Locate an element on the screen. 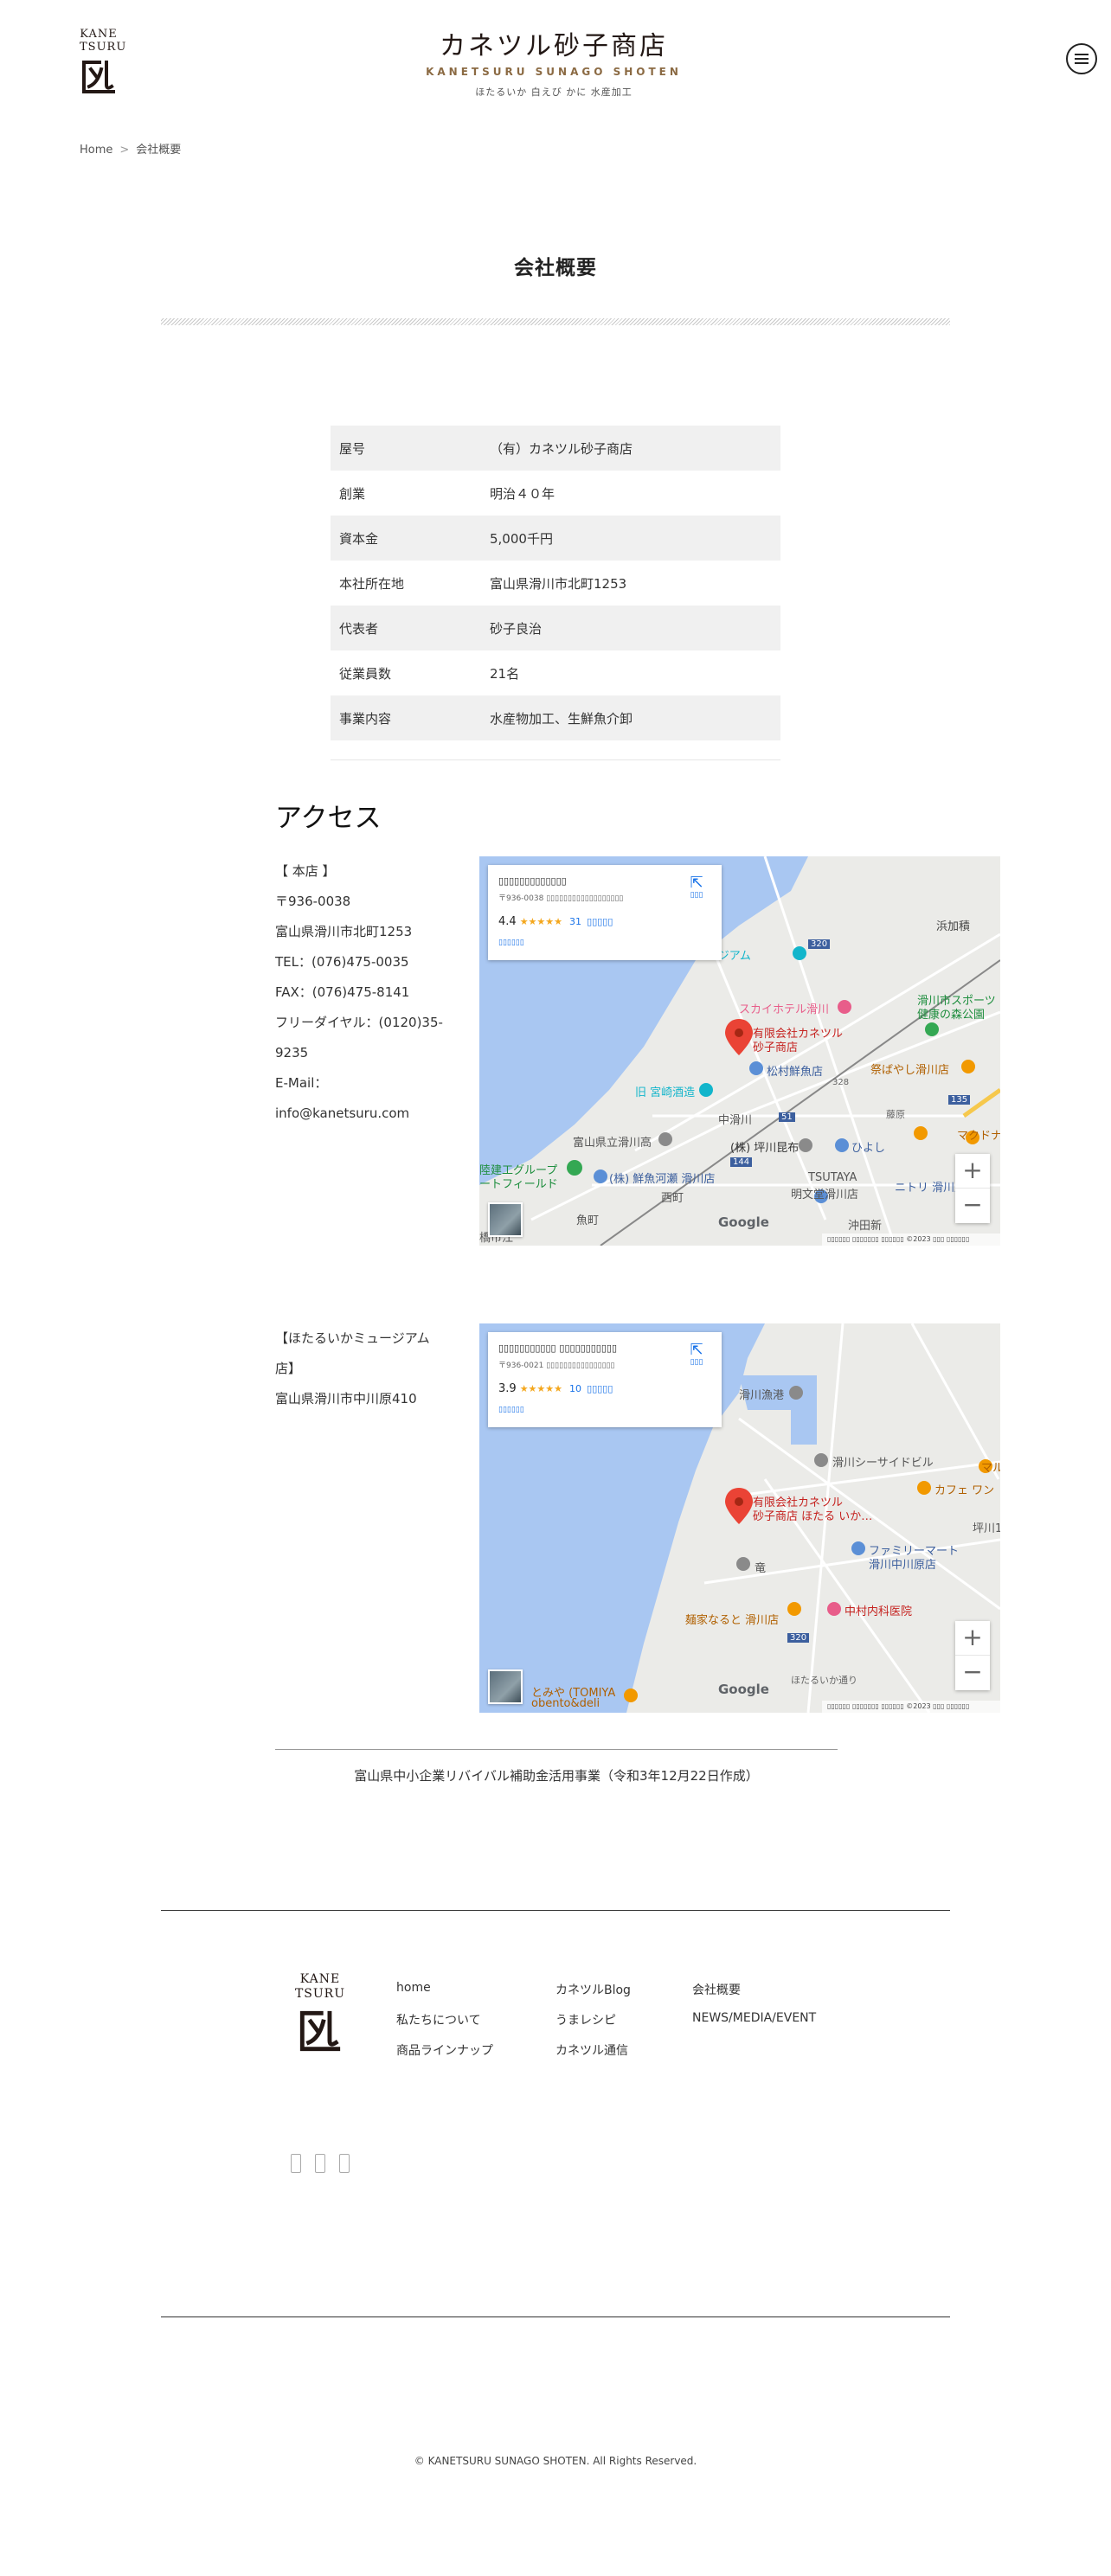 The image size is (1111, 2576). map-label: 砂子商店 is located at coordinates (776, 1047).